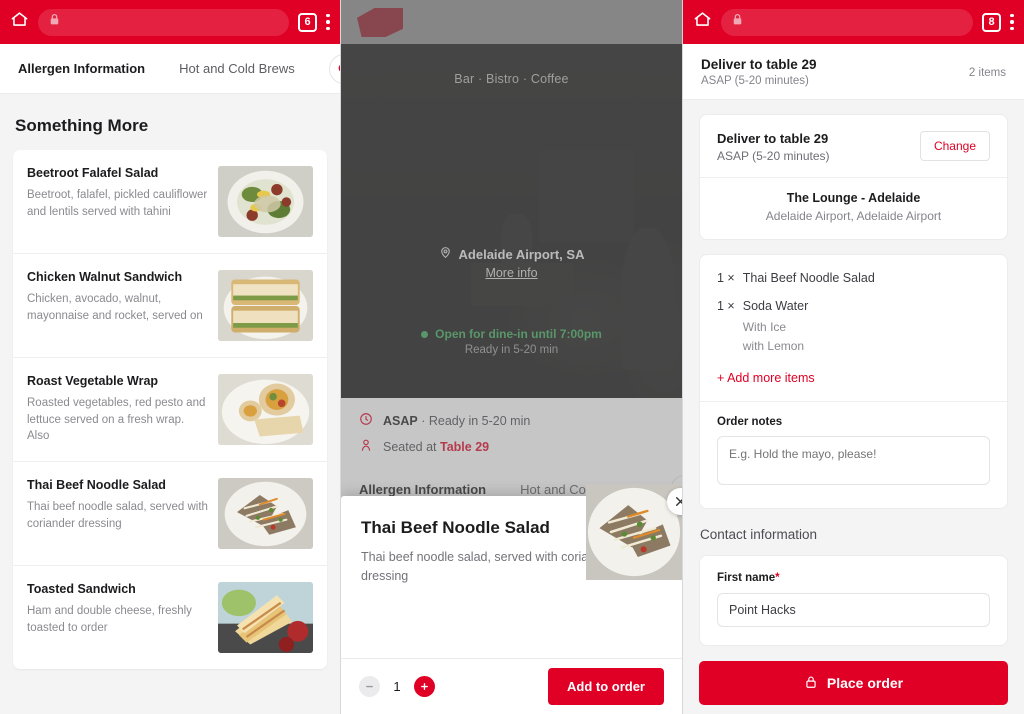  I want to click on checkout-header-subtitle: ASAP (5-20 minutes), so click(755, 81).